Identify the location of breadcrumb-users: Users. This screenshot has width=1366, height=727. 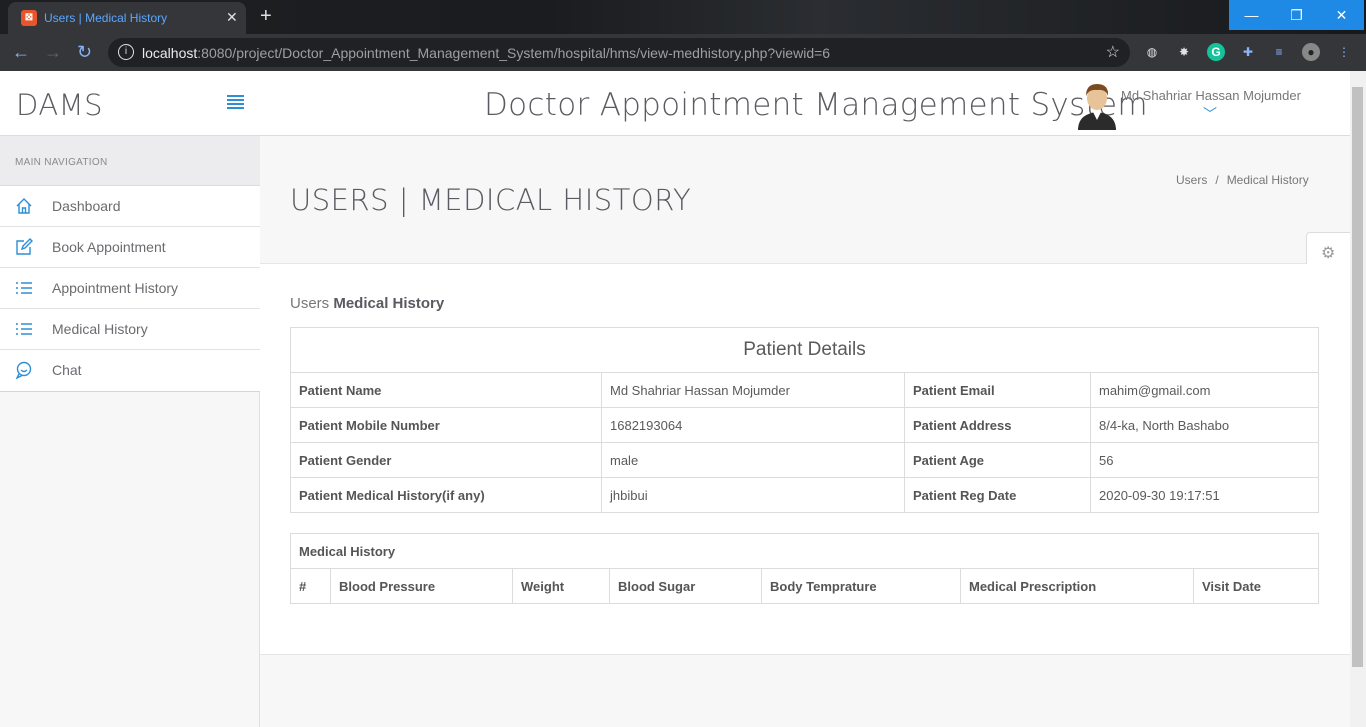
(1191, 180).